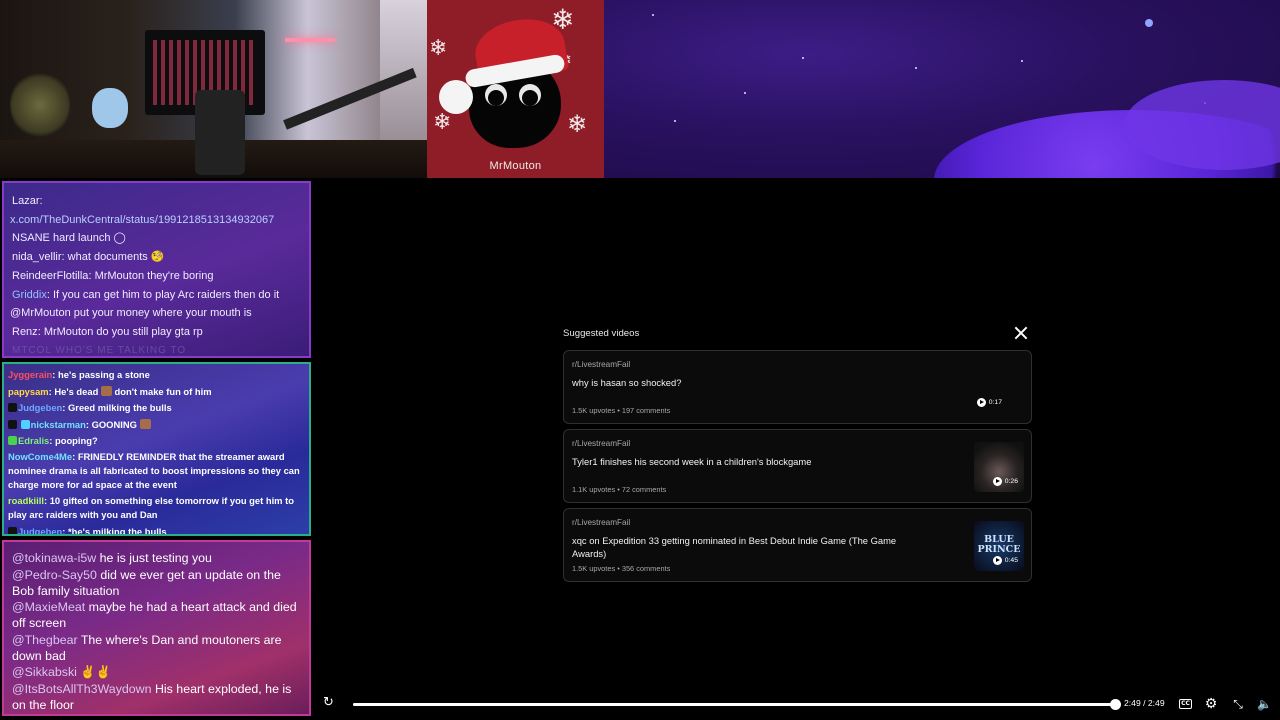  I want to click on video-duration: 0:17, so click(989, 402).